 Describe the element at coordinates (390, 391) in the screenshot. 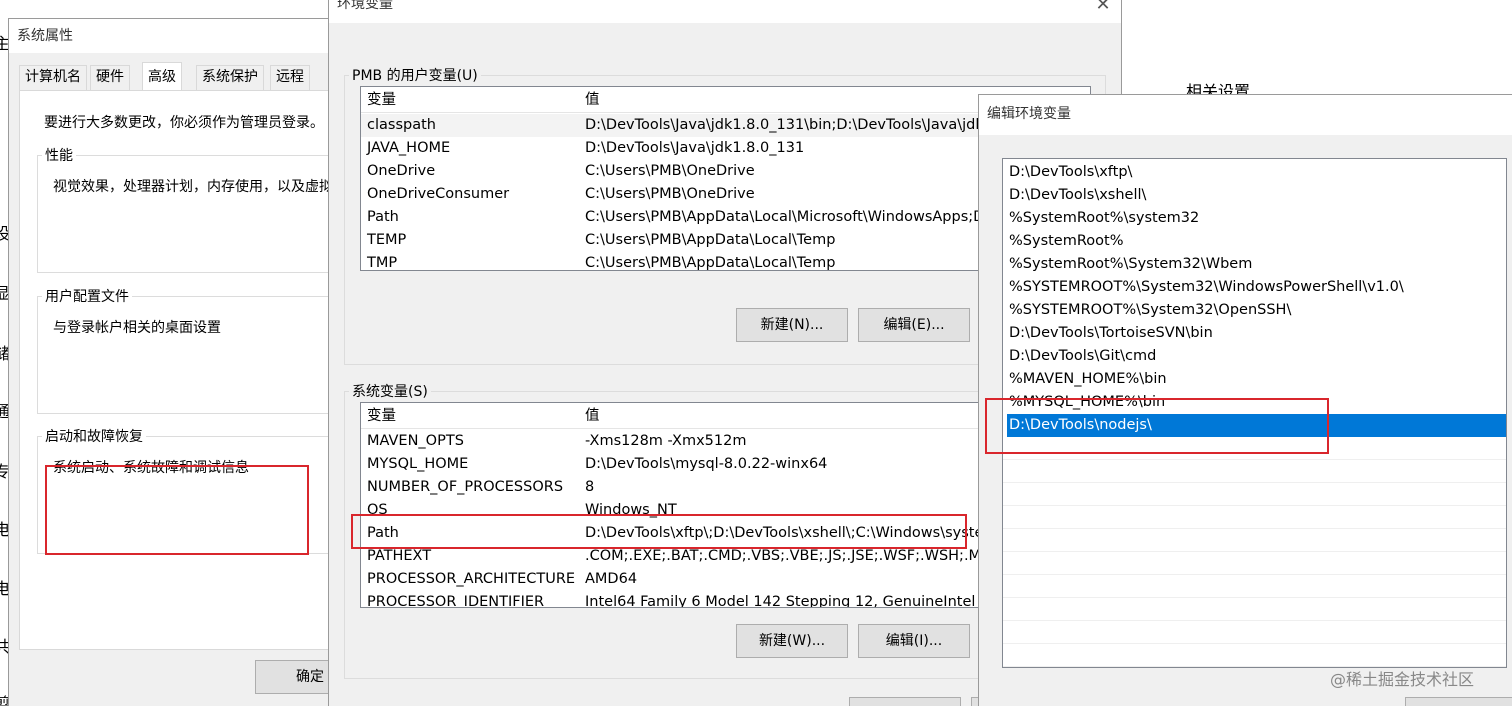

I see `system-vars-legend: 系统变量(S)` at that location.